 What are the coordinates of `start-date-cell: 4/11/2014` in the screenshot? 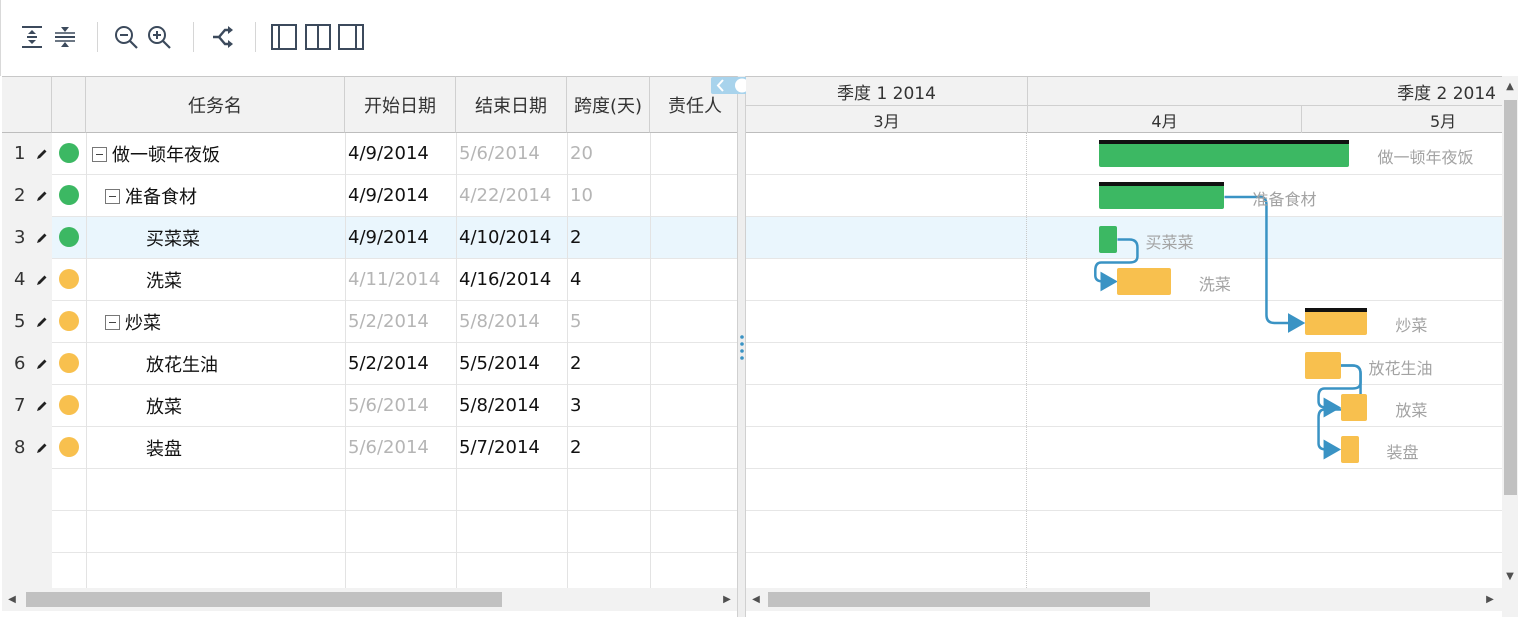 It's located at (394, 279).